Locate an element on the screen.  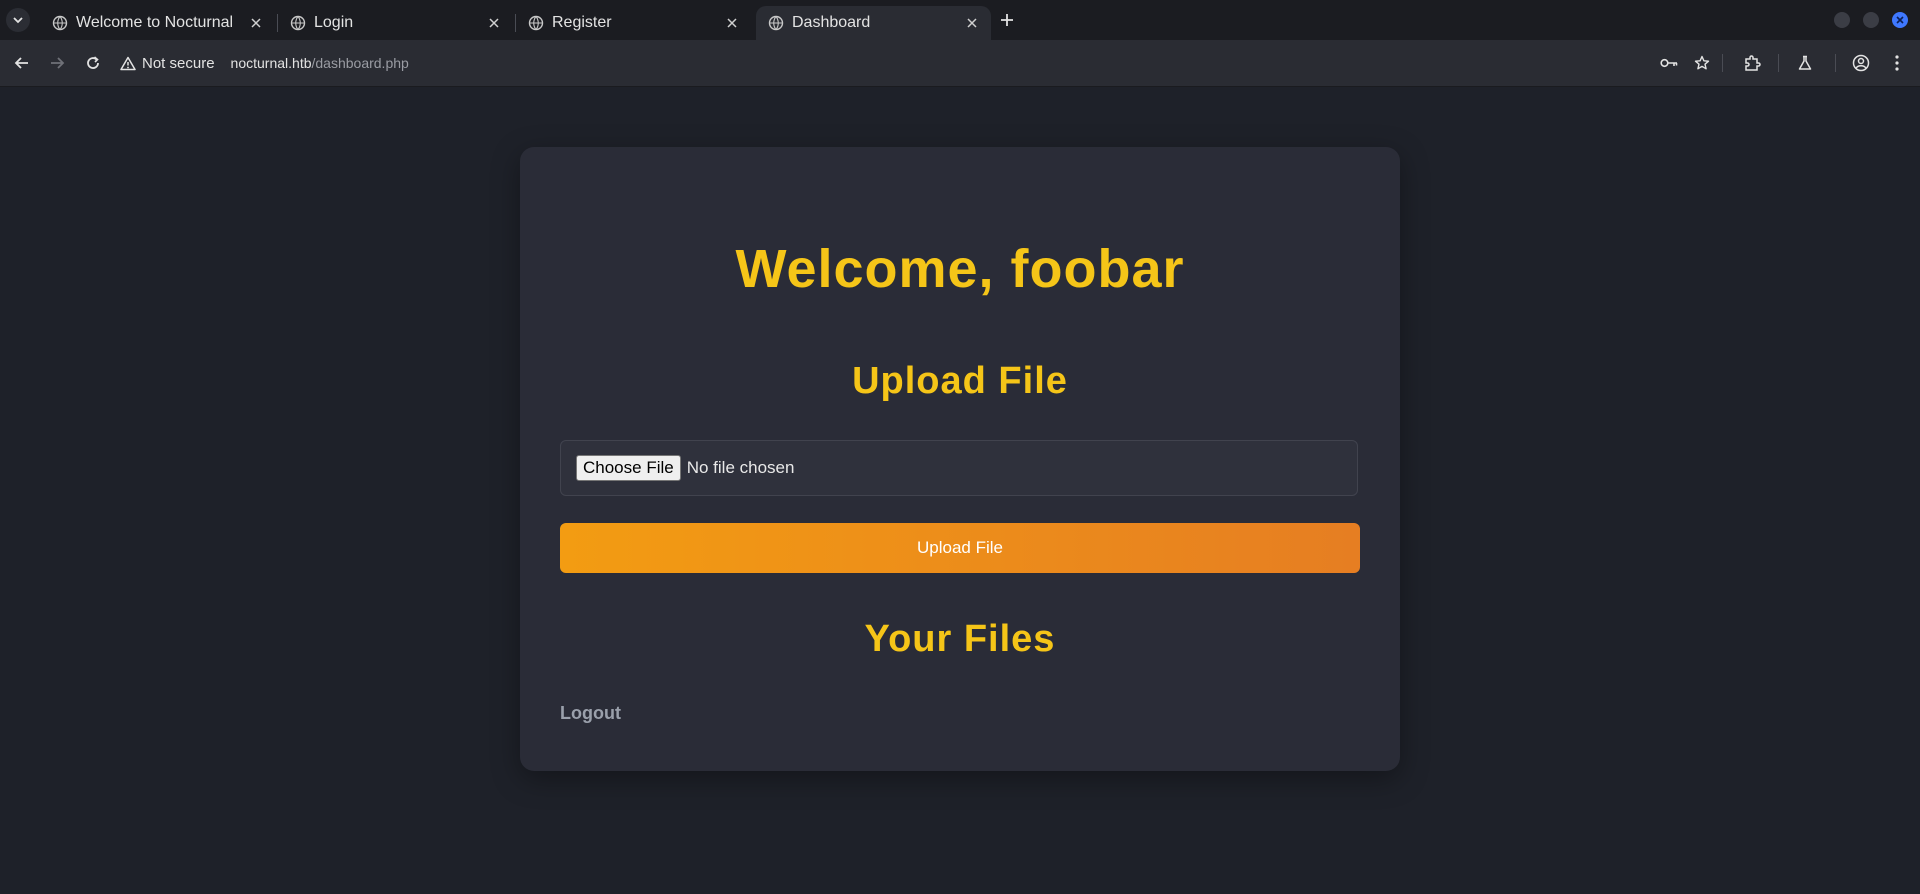
url-text: nocturnal.htb/dashboard.php is located at coordinates (320, 63).